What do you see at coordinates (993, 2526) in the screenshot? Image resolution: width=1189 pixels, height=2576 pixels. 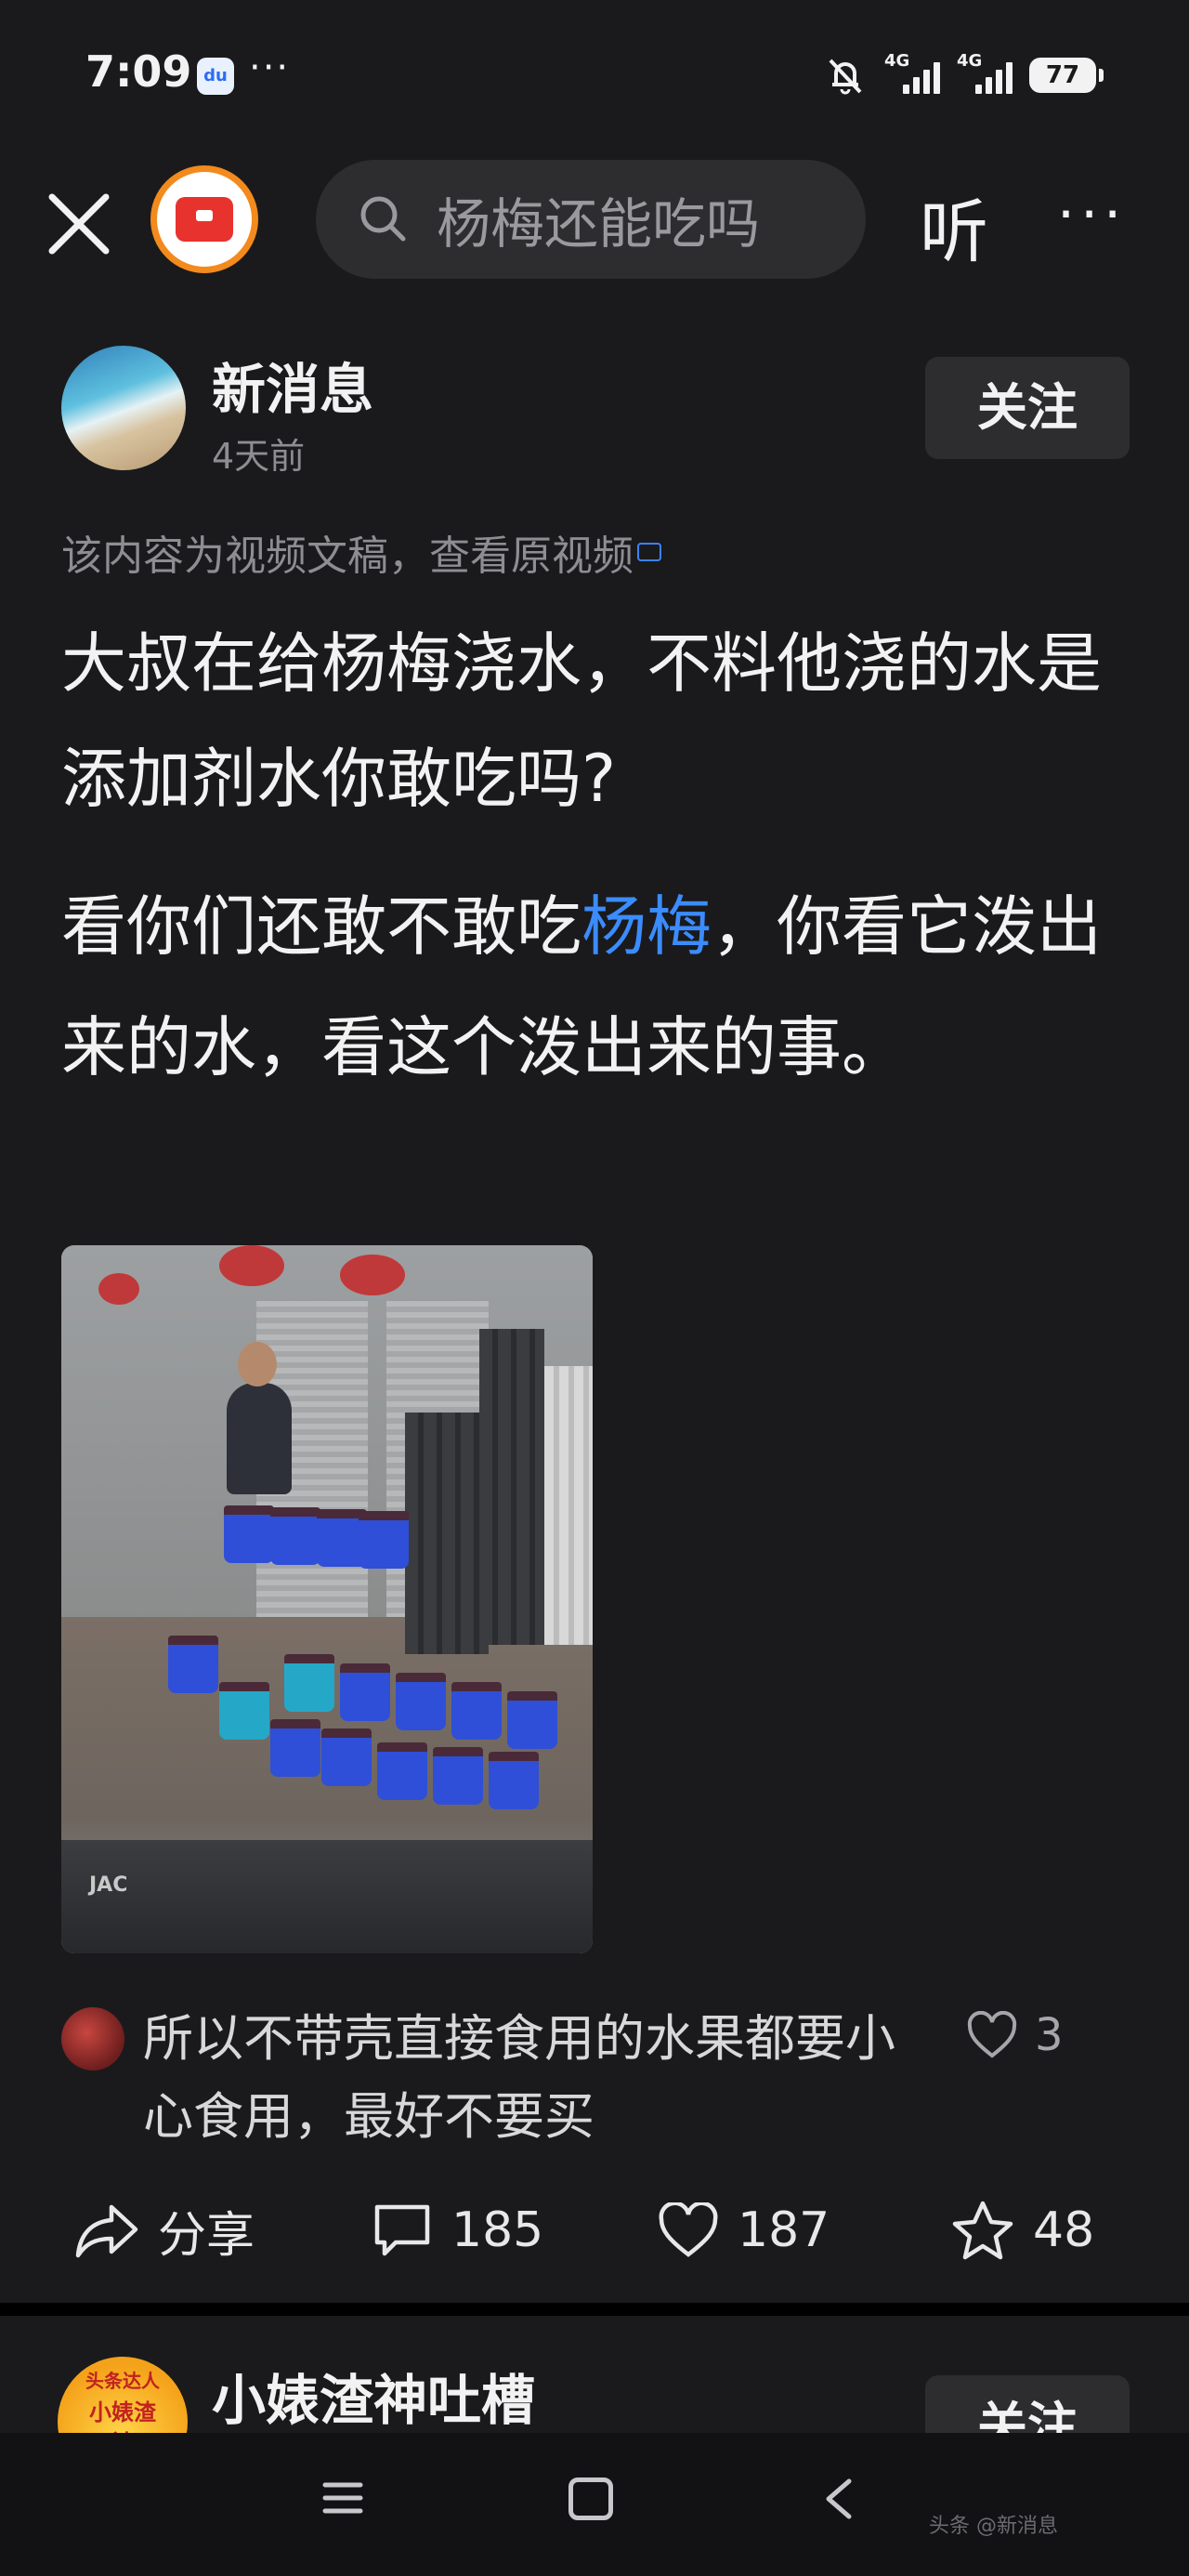 I see `watermark: 头条 @新消息` at bounding box center [993, 2526].